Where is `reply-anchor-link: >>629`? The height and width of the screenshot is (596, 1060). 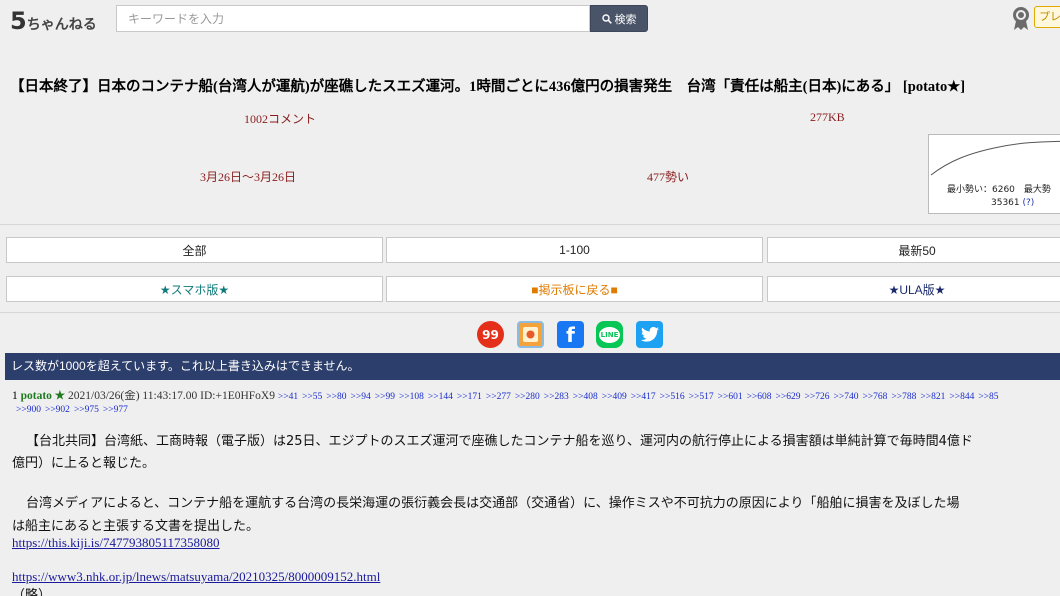
reply-anchor-link: >>629 is located at coordinates (788, 397).